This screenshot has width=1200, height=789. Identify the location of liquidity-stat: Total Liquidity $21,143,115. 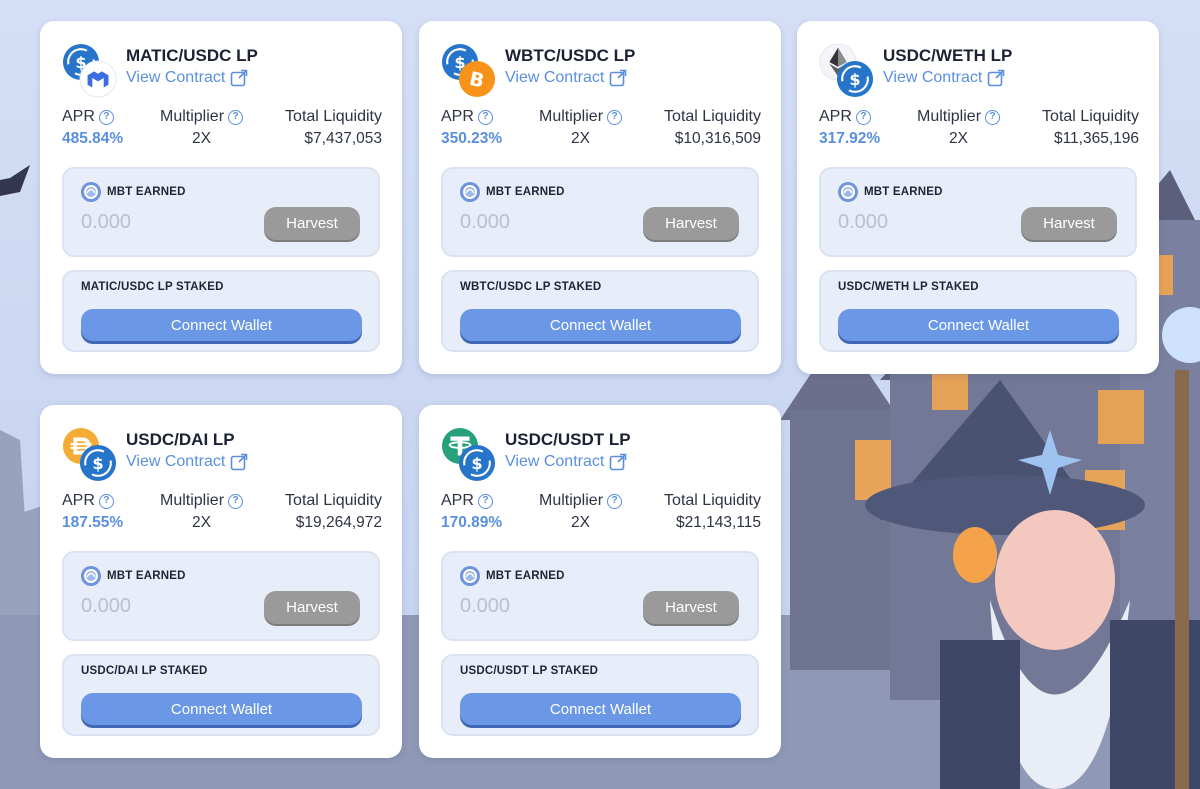
(712, 512).